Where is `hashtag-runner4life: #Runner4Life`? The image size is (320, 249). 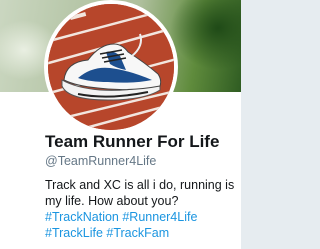
hashtag-runner4life: #Runner4Life is located at coordinates (159, 217).